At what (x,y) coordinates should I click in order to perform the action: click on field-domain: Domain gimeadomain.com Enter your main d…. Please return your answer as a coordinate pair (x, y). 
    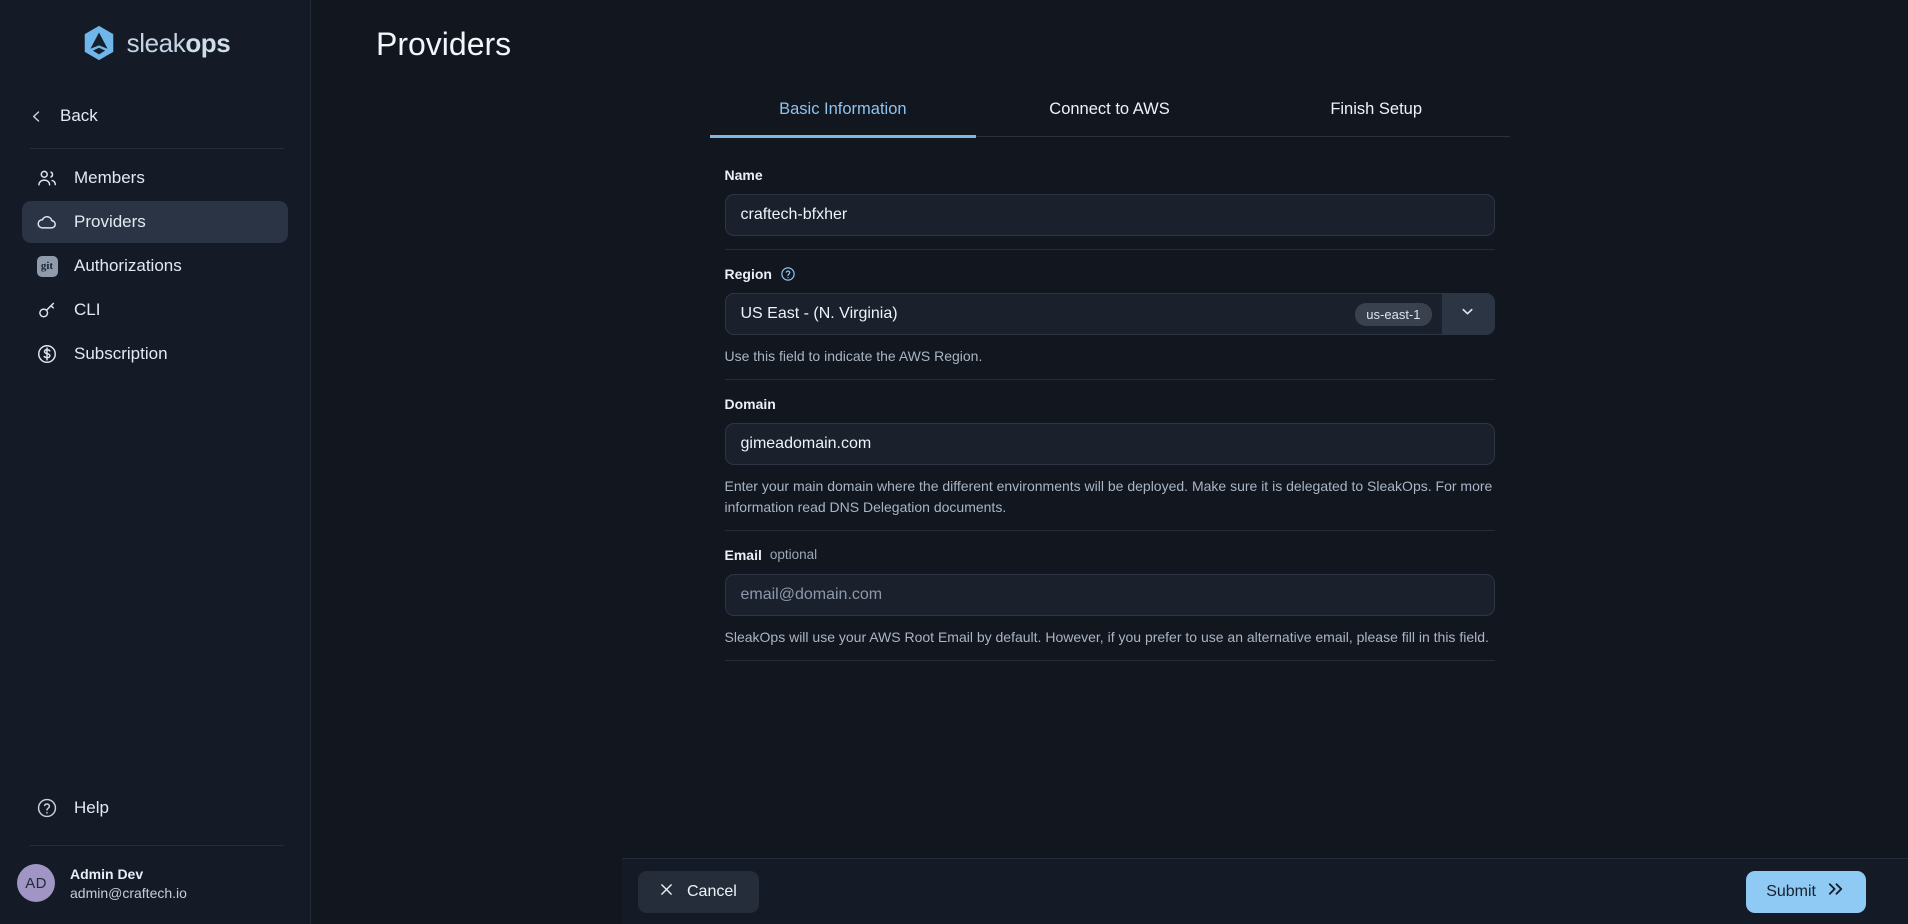
    Looking at the image, I should click on (1109, 463).